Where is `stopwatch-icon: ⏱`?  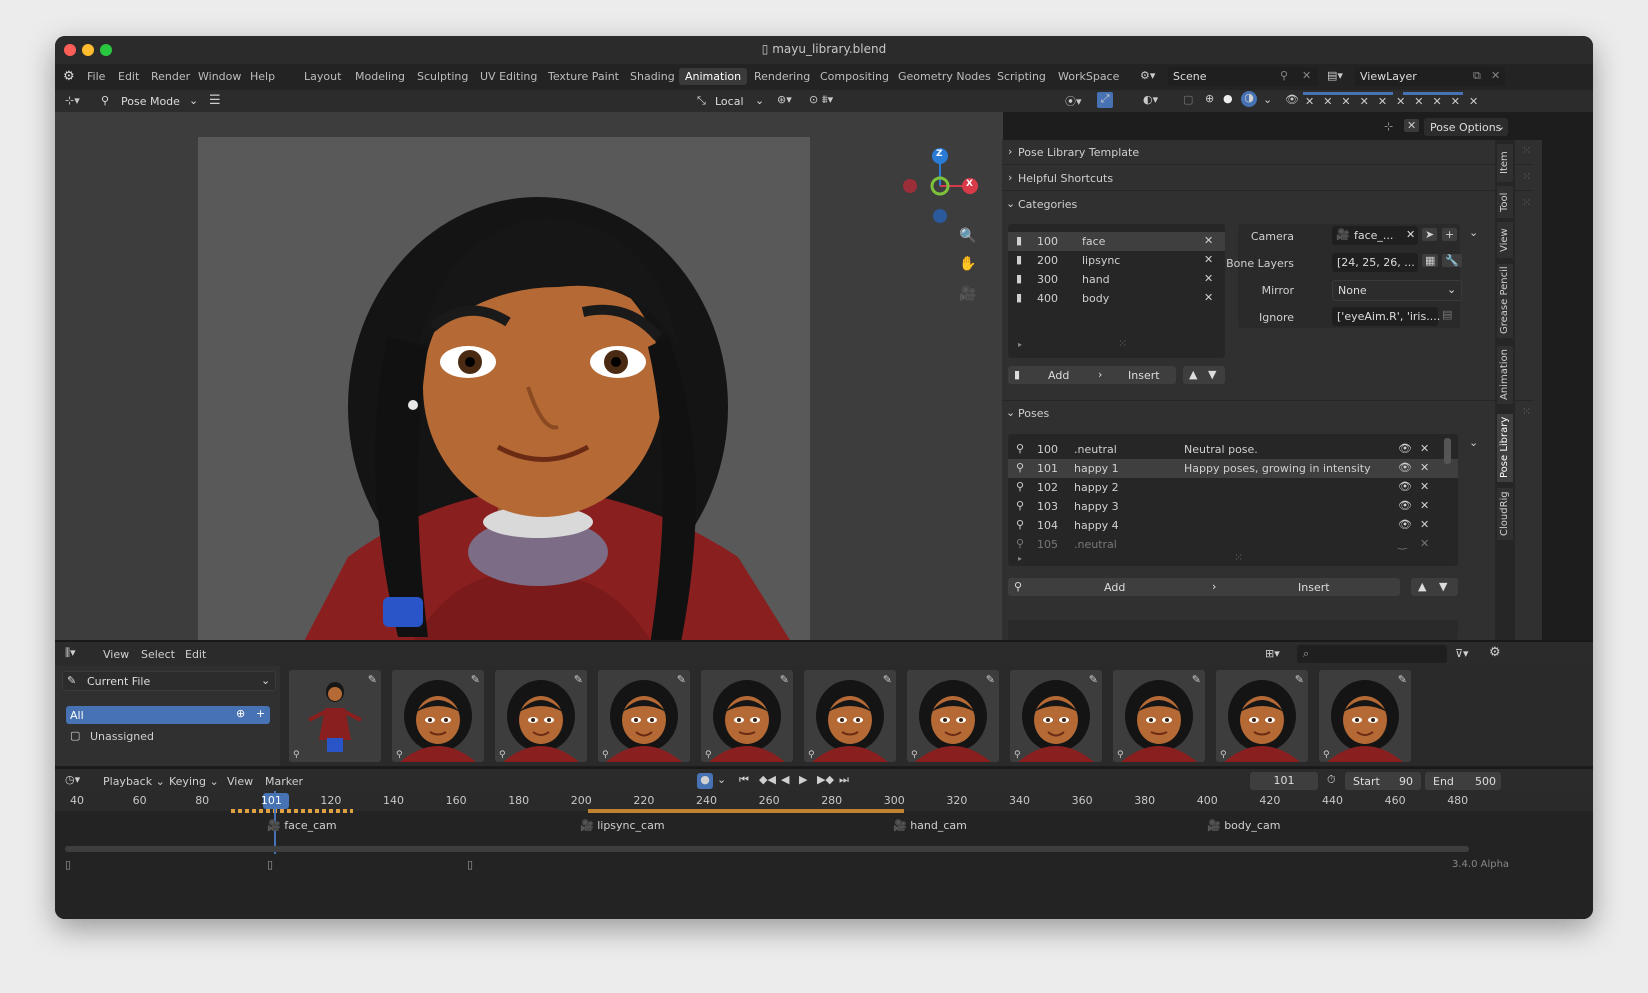 stopwatch-icon: ⏱ is located at coordinates (1331, 780).